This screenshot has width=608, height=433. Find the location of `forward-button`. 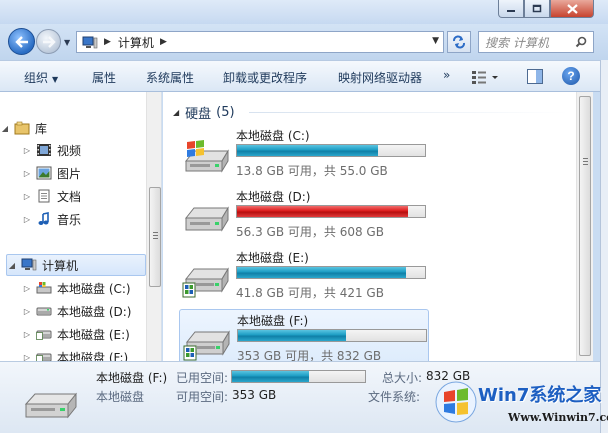

forward-button is located at coordinates (48, 41).